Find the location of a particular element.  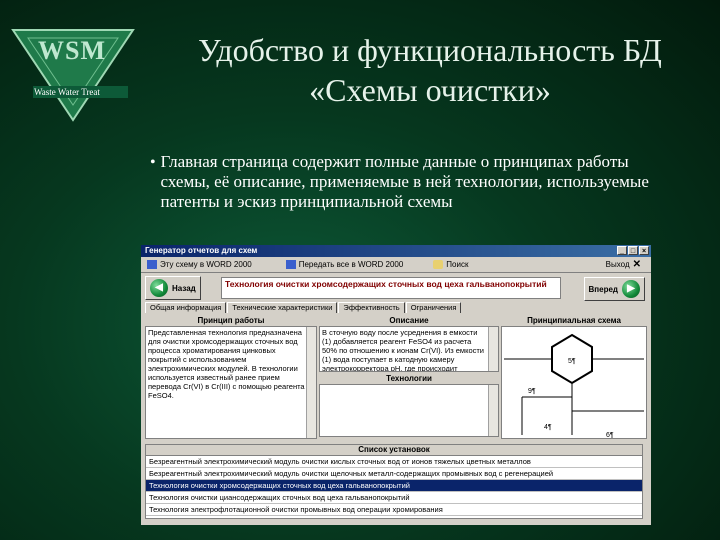

export-word-button: Эту схему в WORD 2000 is located at coordinates (199, 264).